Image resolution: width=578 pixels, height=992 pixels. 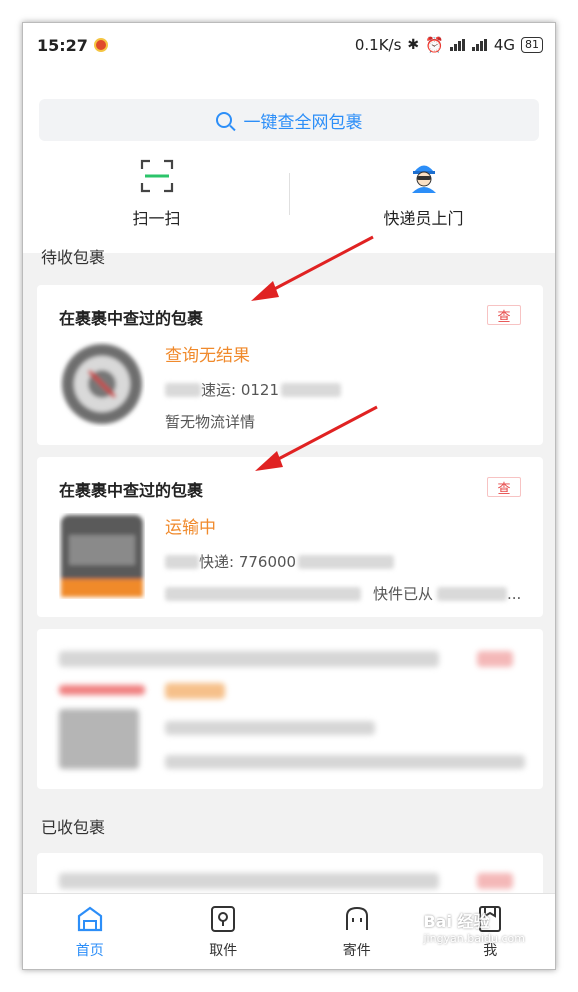 What do you see at coordinates (356, 951) in the screenshot?
I see `tab-label: 寄件` at bounding box center [356, 951].